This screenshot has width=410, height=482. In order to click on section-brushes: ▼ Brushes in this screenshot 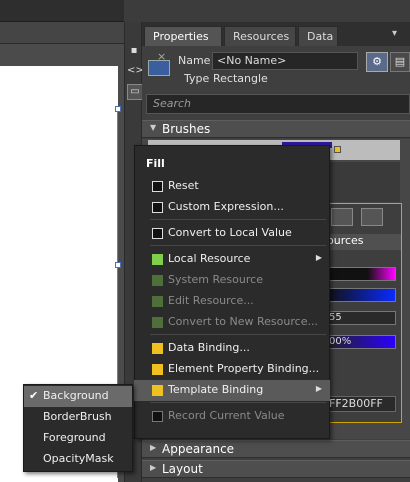, I will do `click(276, 129)`.